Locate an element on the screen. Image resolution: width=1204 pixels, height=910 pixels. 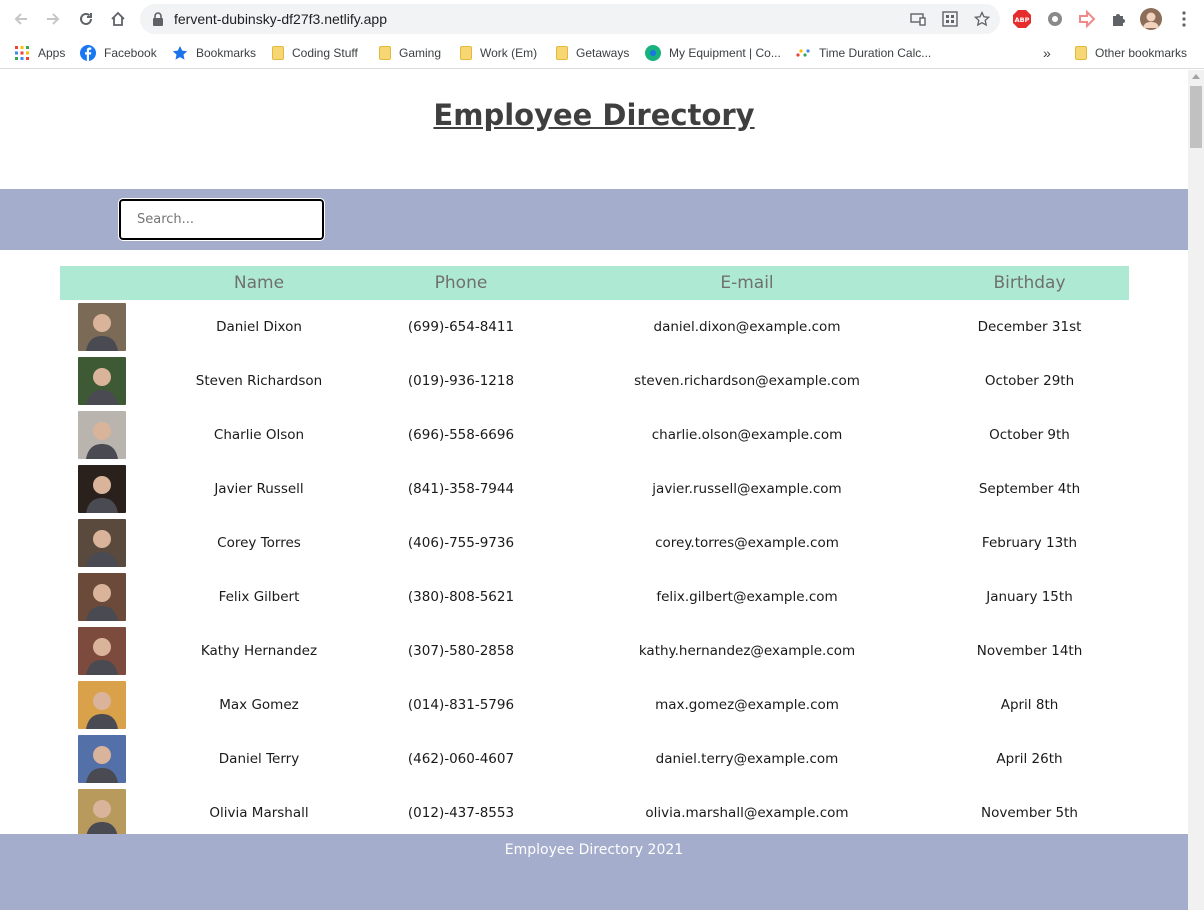
footer: Employee Directory 2021 is located at coordinates (594, 872).